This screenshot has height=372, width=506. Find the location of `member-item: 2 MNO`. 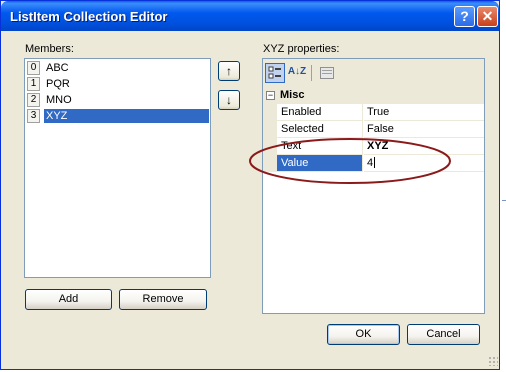

member-item: 2 MNO is located at coordinates (117, 100).